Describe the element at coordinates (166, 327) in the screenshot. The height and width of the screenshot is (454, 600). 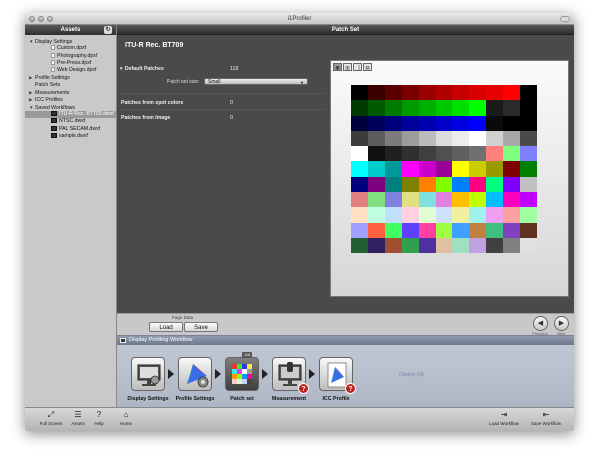
I see `load-button: Load` at that location.